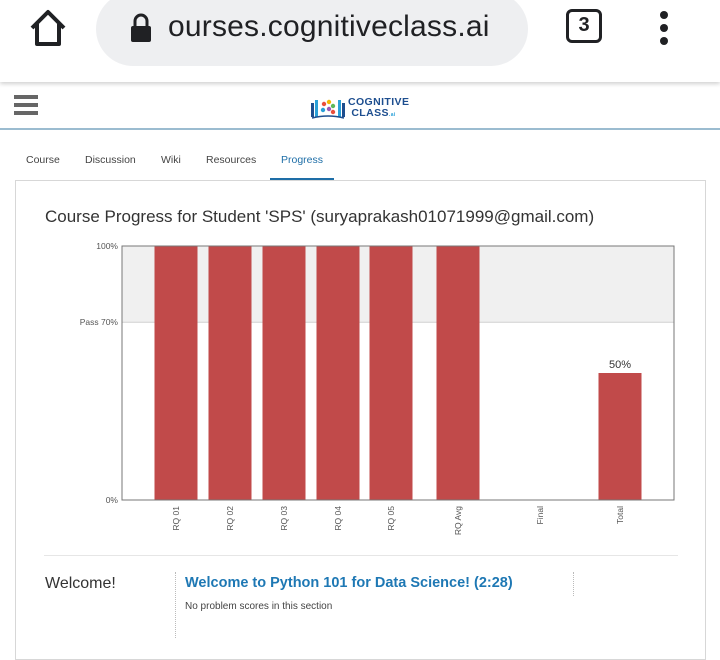  What do you see at coordinates (664, 28) in the screenshot?
I see `more-options-icon` at bounding box center [664, 28].